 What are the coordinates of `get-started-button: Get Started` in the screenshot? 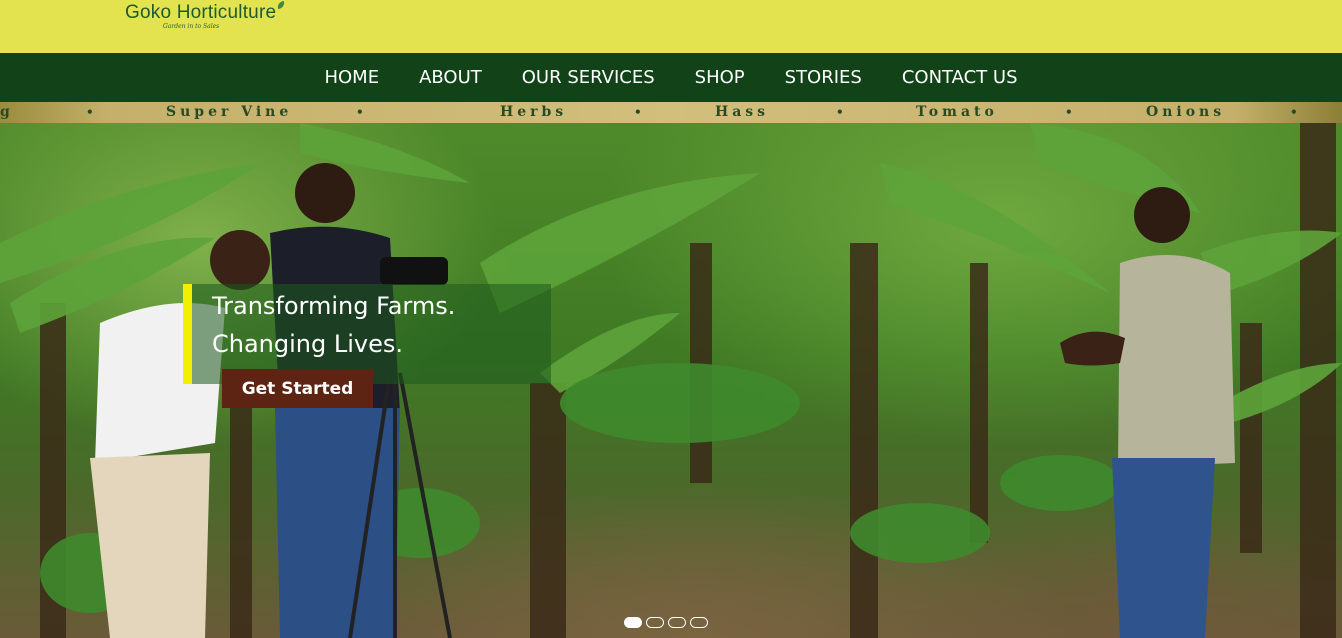 It's located at (297, 388).